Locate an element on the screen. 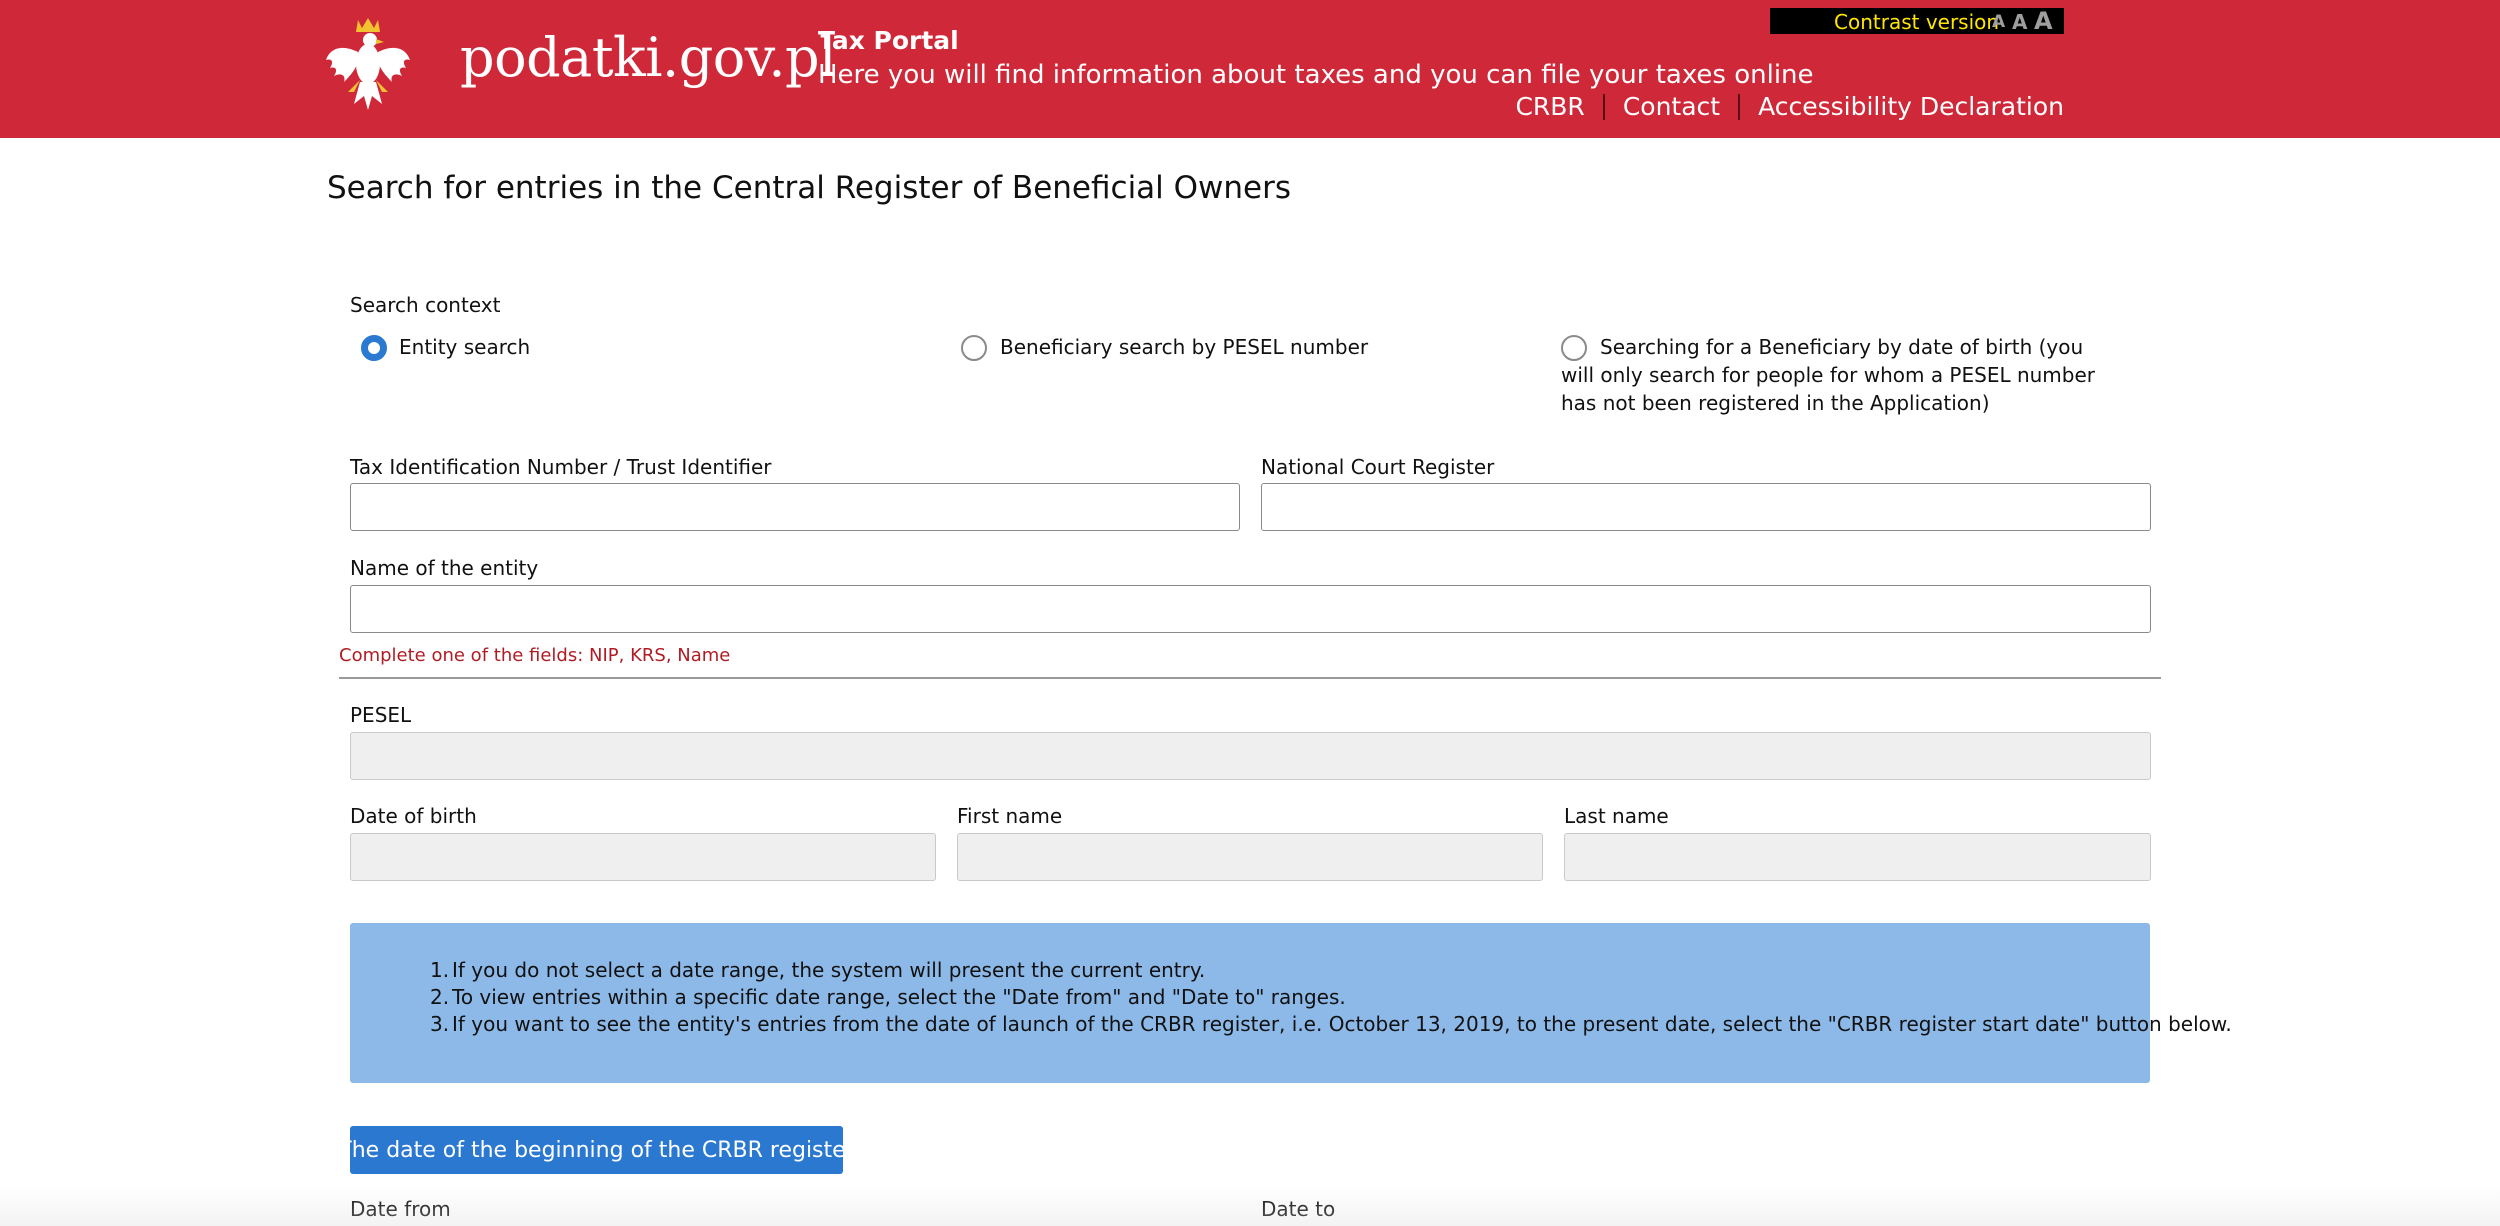  radio-pesel-search is located at coordinates (974, 348).